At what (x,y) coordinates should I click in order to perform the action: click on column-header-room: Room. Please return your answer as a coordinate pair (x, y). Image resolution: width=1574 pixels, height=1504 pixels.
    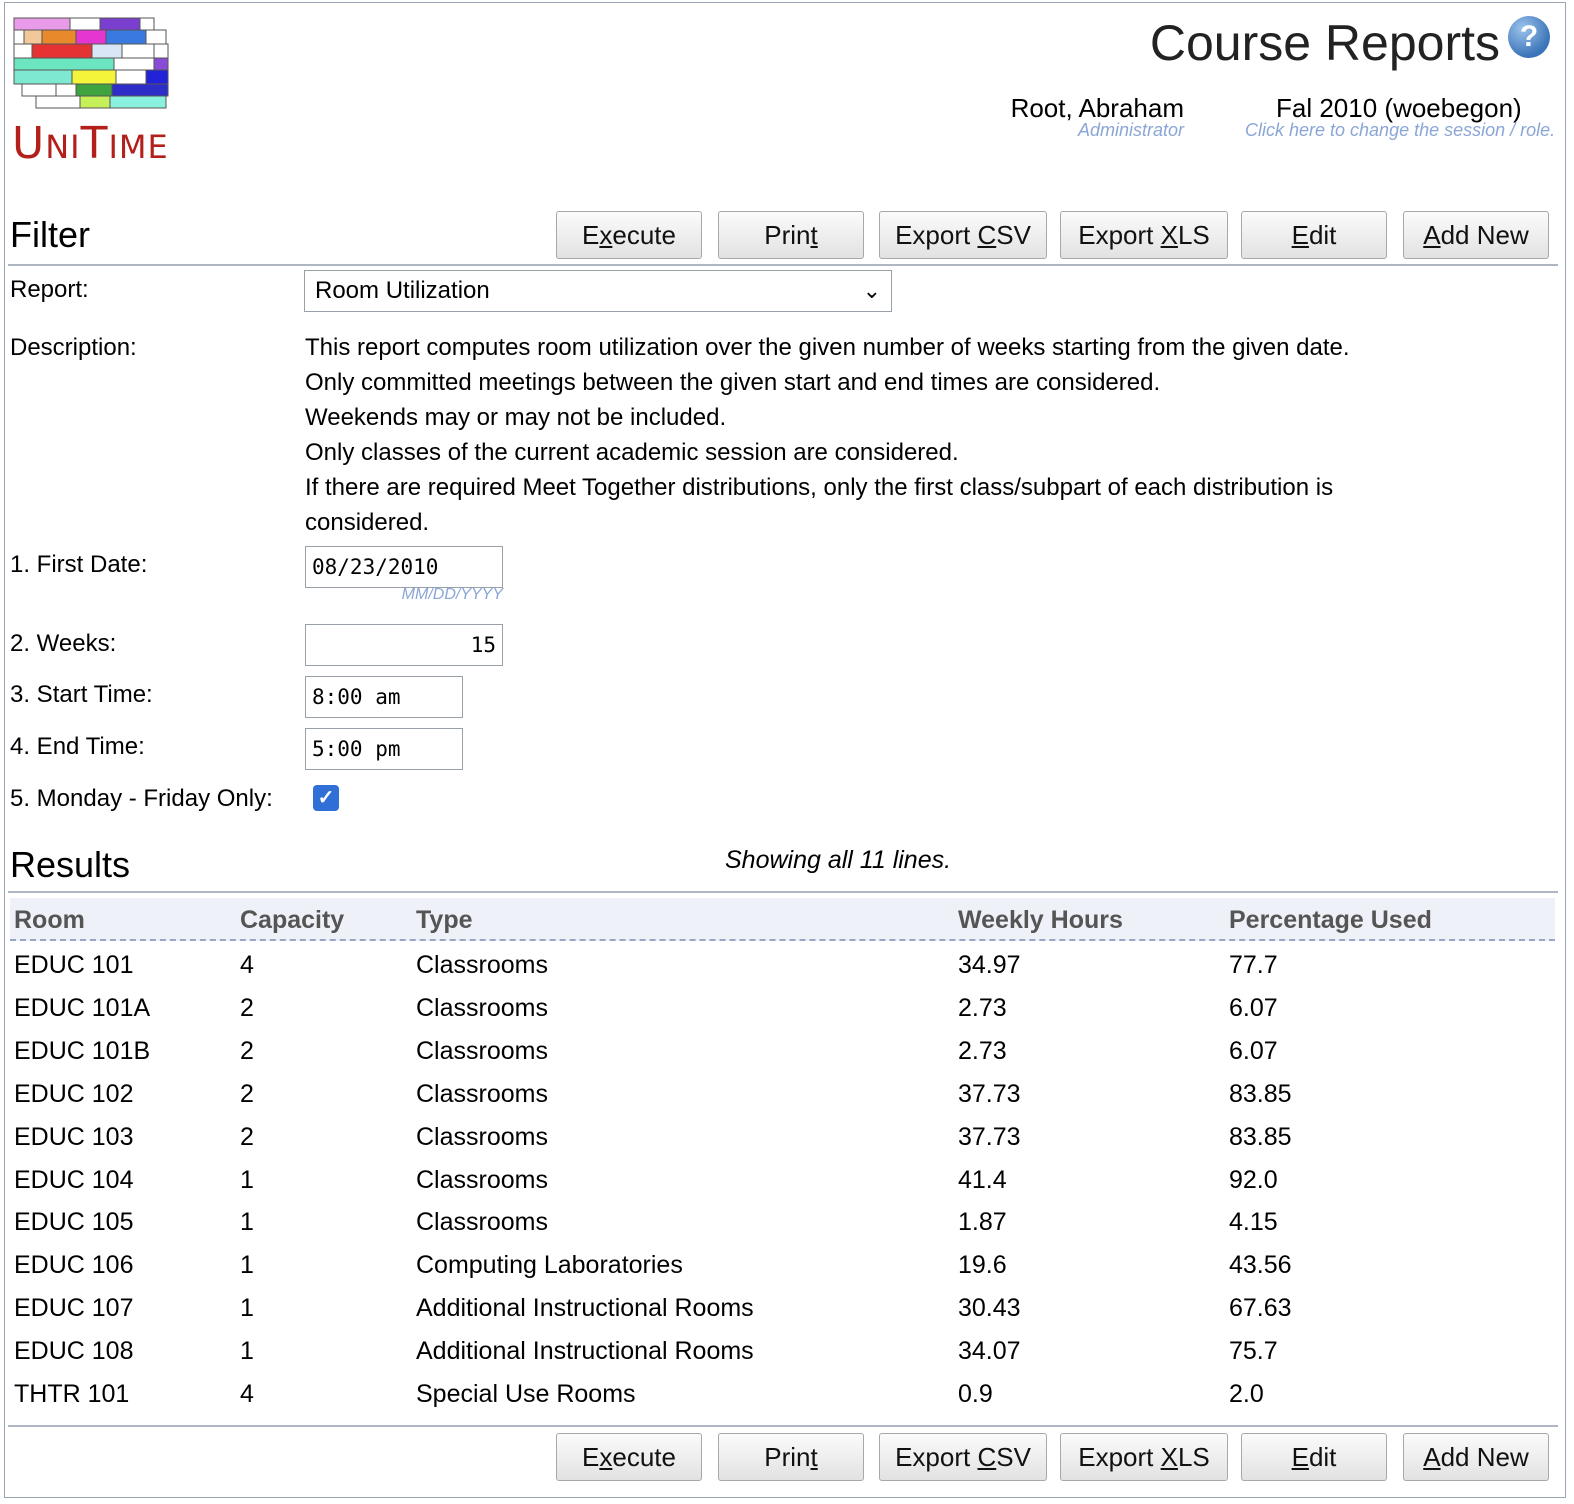
    Looking at the image, I should click on (49, 920).